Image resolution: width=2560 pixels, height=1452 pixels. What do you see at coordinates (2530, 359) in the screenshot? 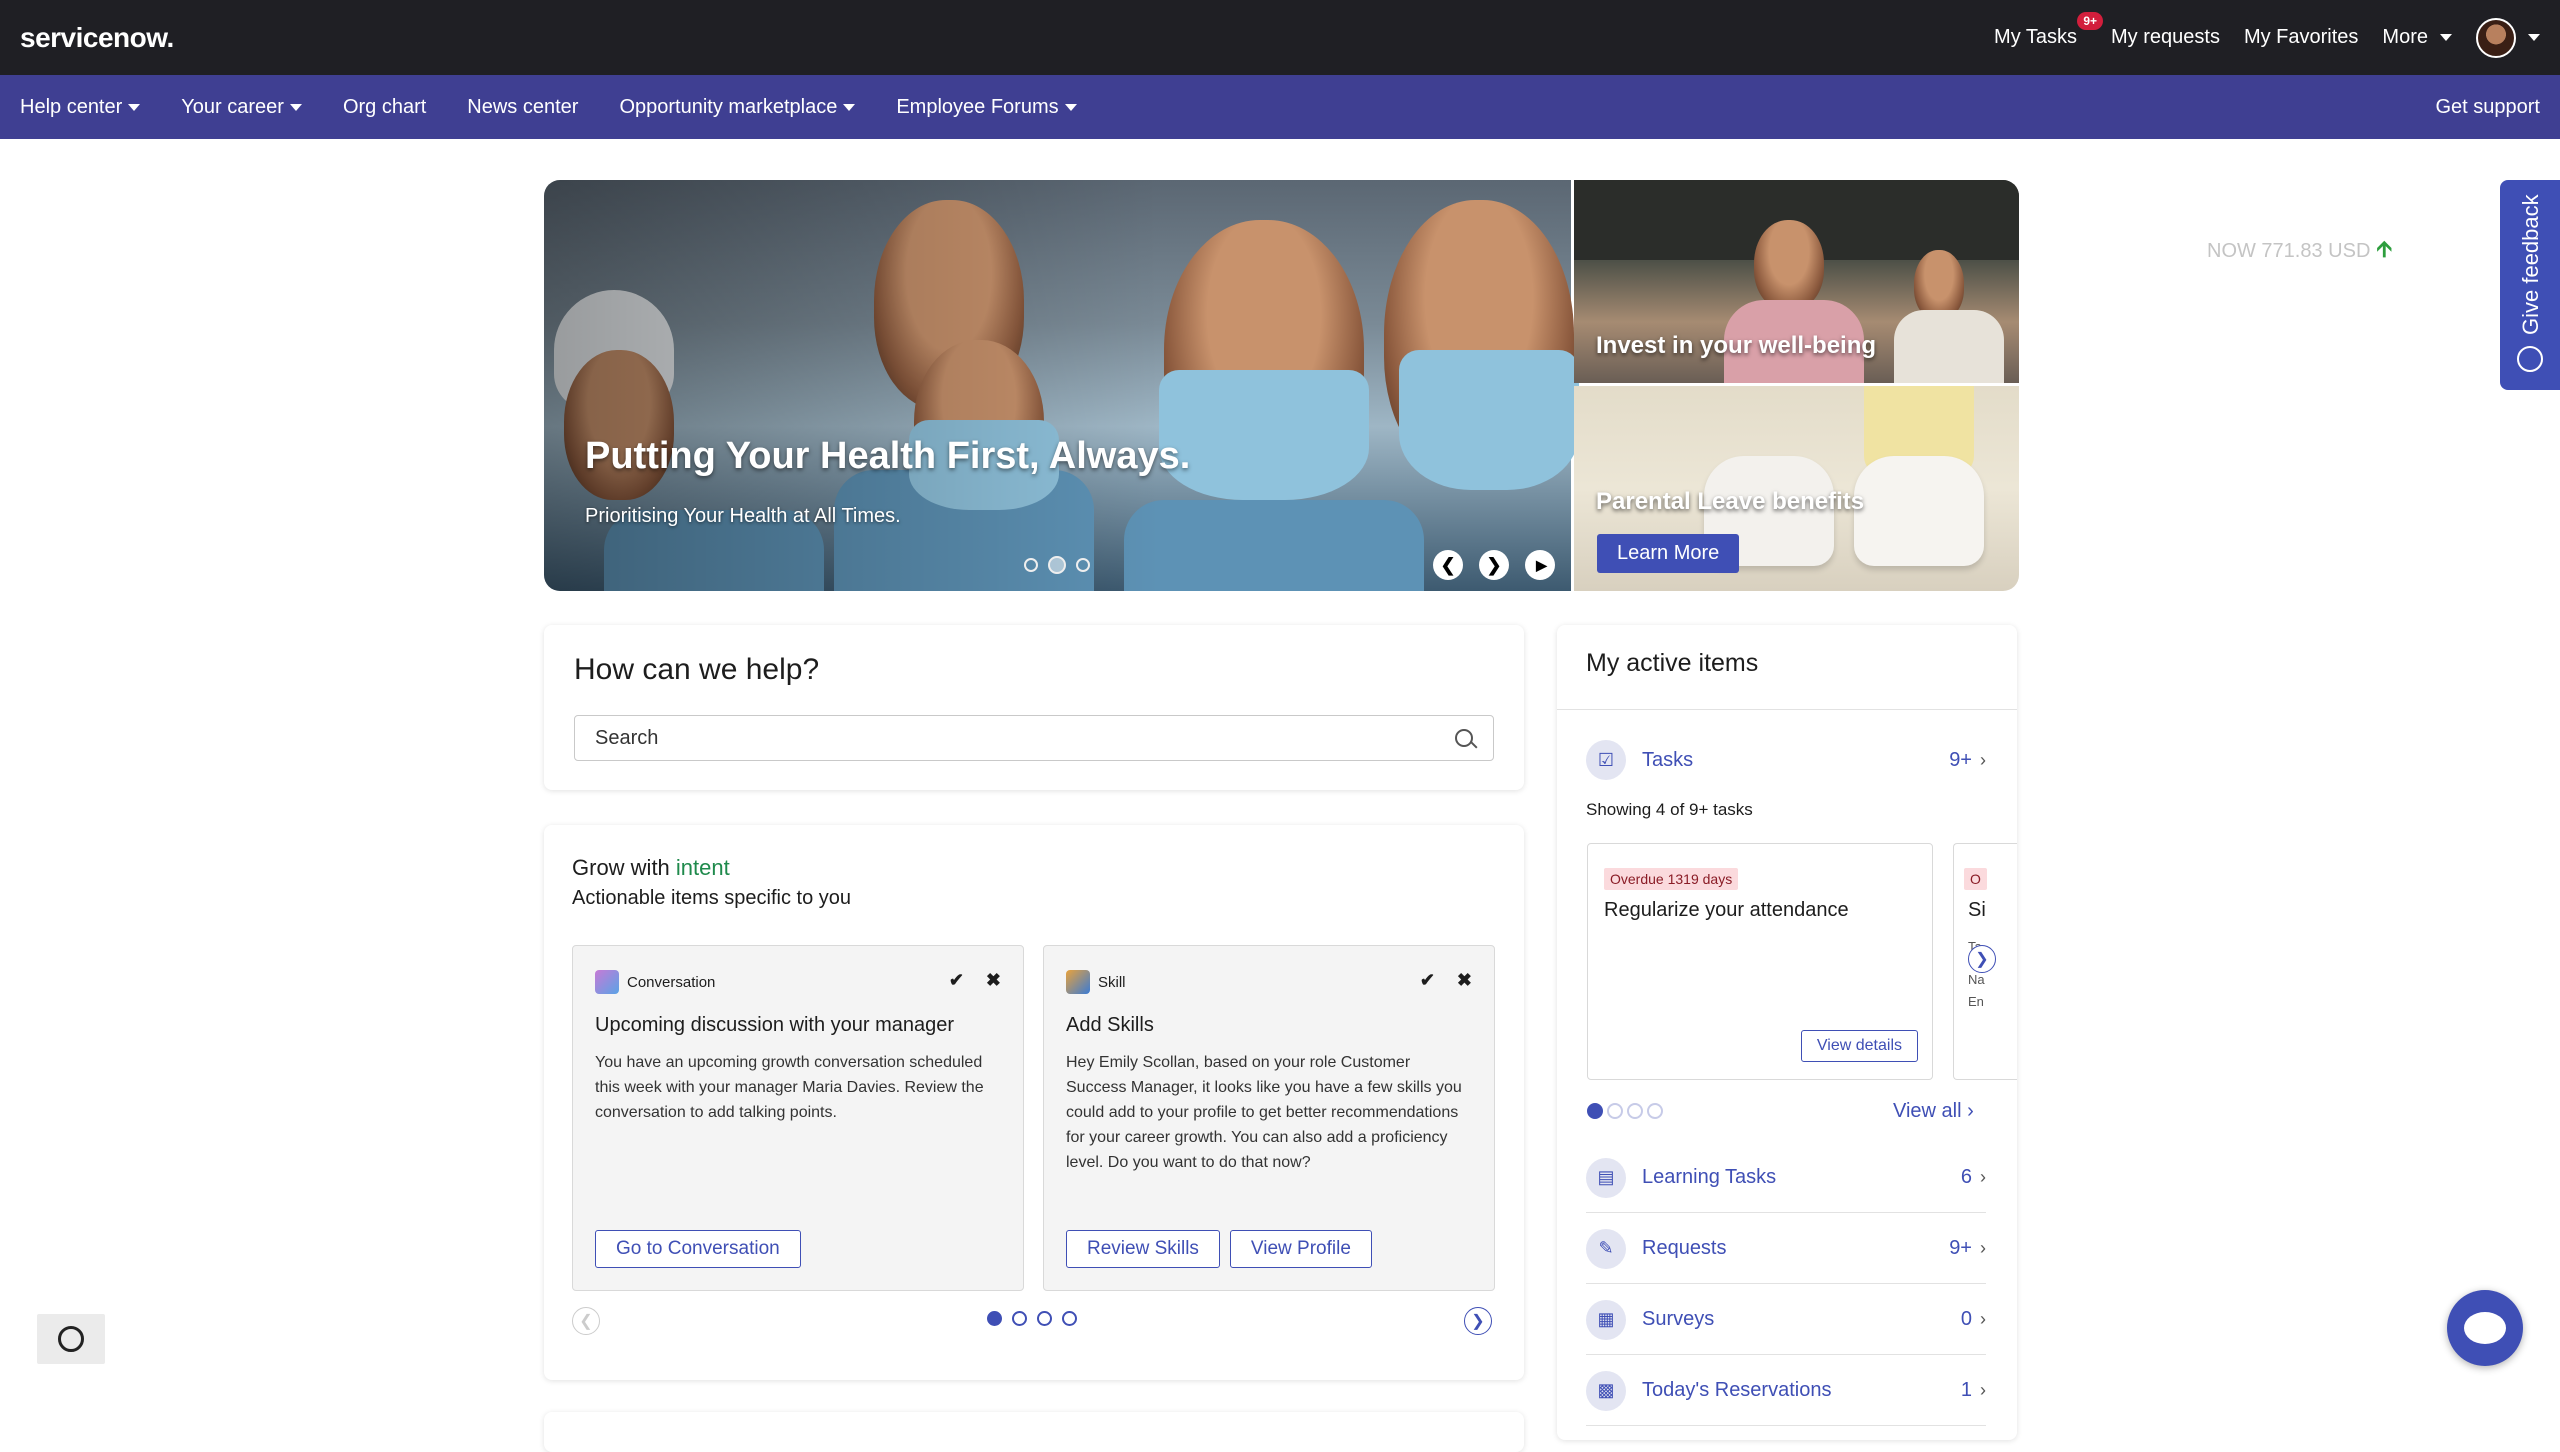
I see `smiley-icon` at bounding box center [2530, 359].